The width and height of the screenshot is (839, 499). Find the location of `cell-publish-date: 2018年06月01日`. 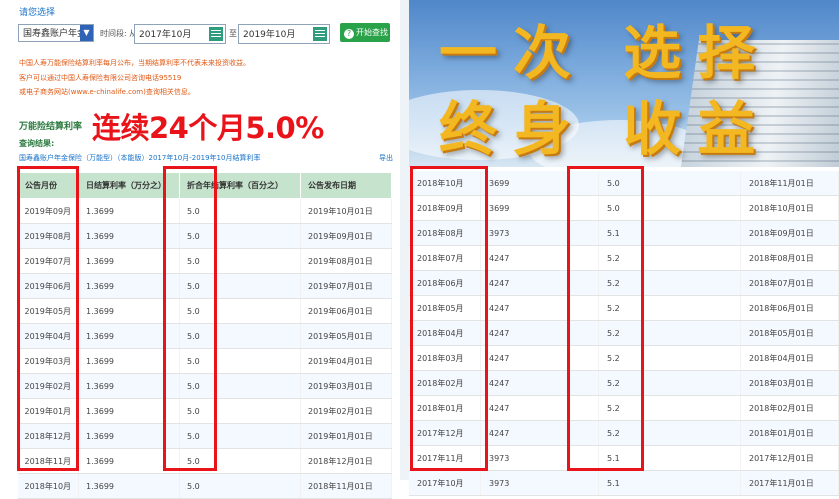

cell-publish-date: 2018年06月01日 is located at coordinates (789, 308).